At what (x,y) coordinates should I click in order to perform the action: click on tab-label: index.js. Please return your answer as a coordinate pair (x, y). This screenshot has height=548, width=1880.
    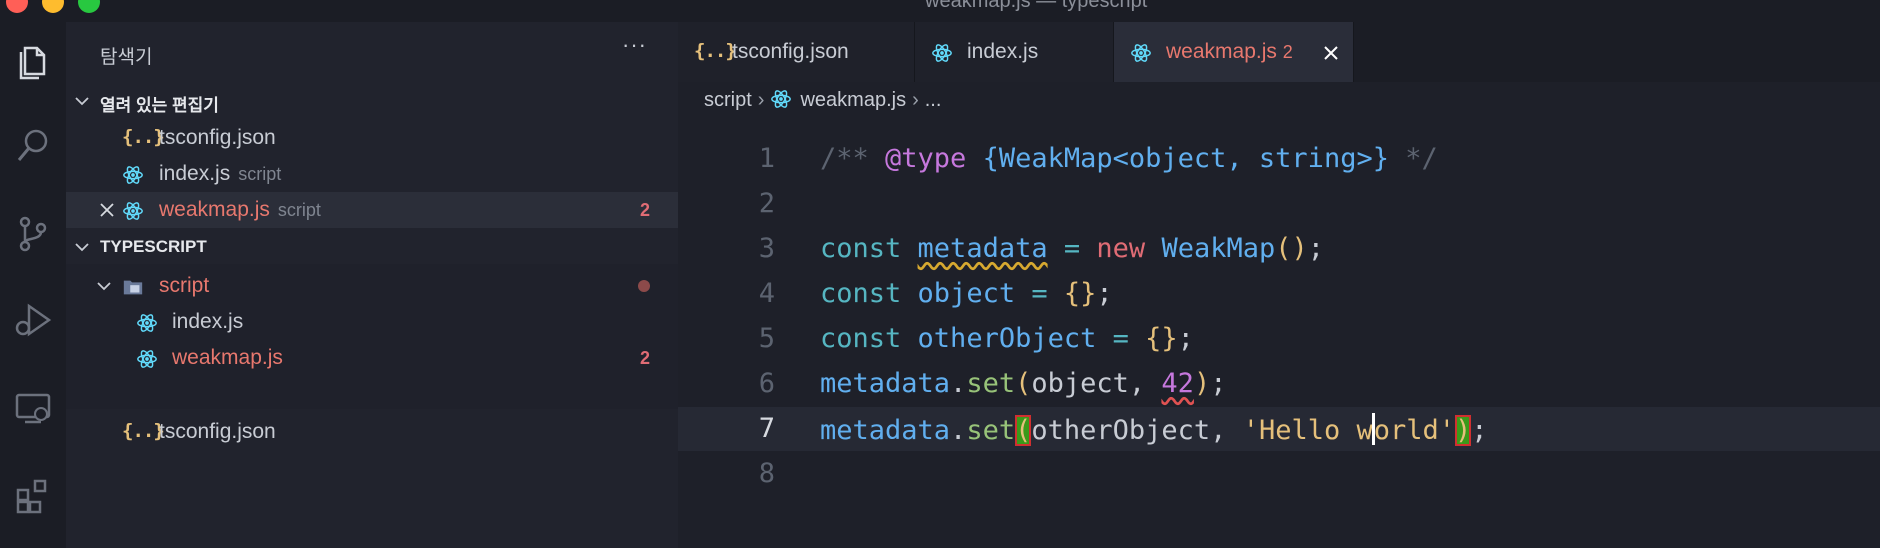
    Looking at the image, I should click on (1003, 51).